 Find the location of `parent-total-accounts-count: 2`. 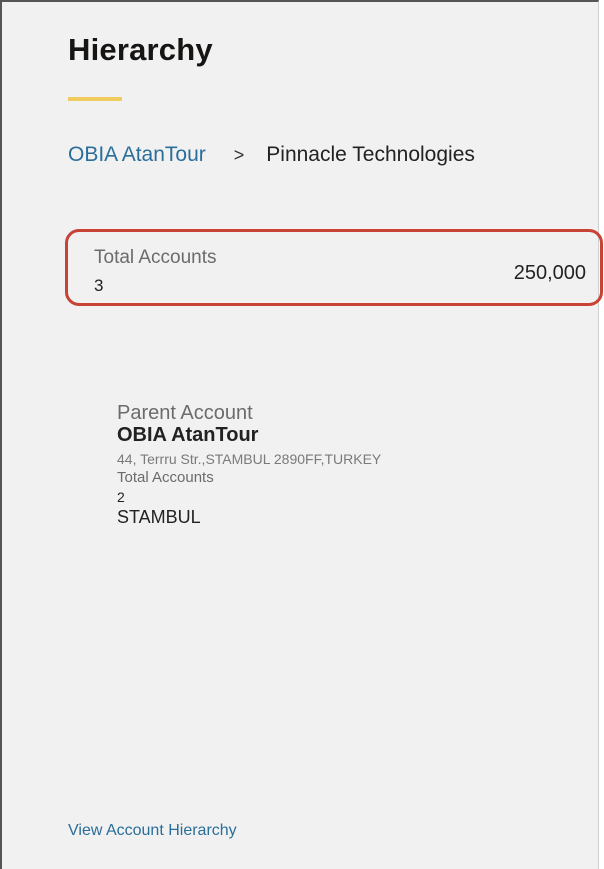

parent-total-accounts-count: 2 is located at coordinates (121, 497).